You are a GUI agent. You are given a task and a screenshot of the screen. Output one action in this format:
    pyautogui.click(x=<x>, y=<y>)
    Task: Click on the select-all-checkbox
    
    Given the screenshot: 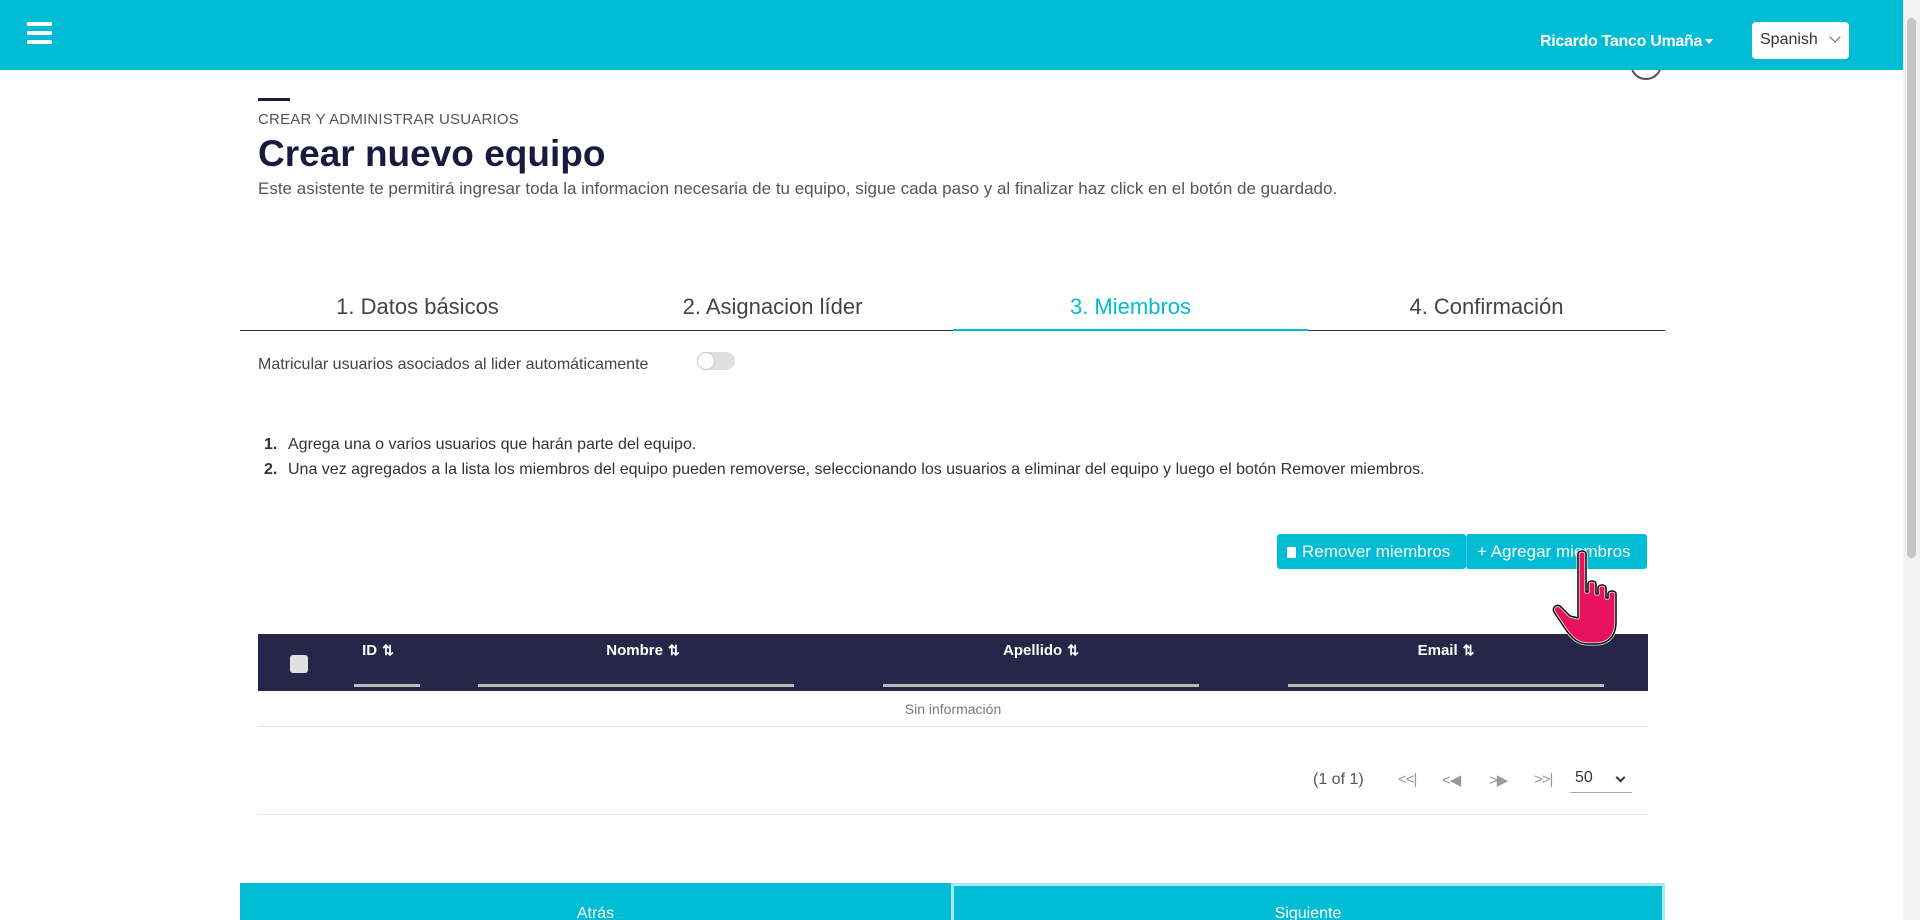 What is the action you would take?
    pyautogui.click(x=299, y=664)
    